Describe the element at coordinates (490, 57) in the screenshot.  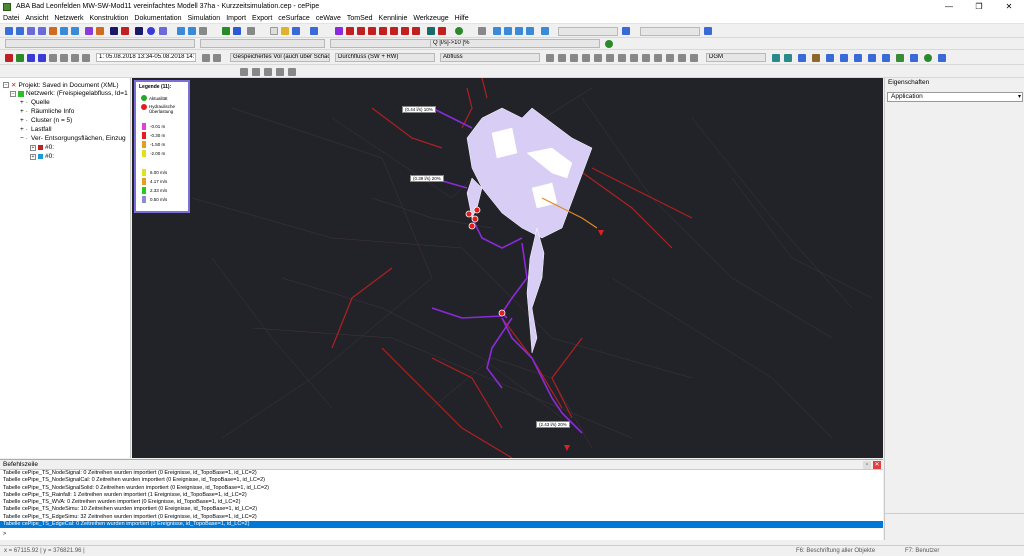
I see `outflow-select: Abfluss` at that location.